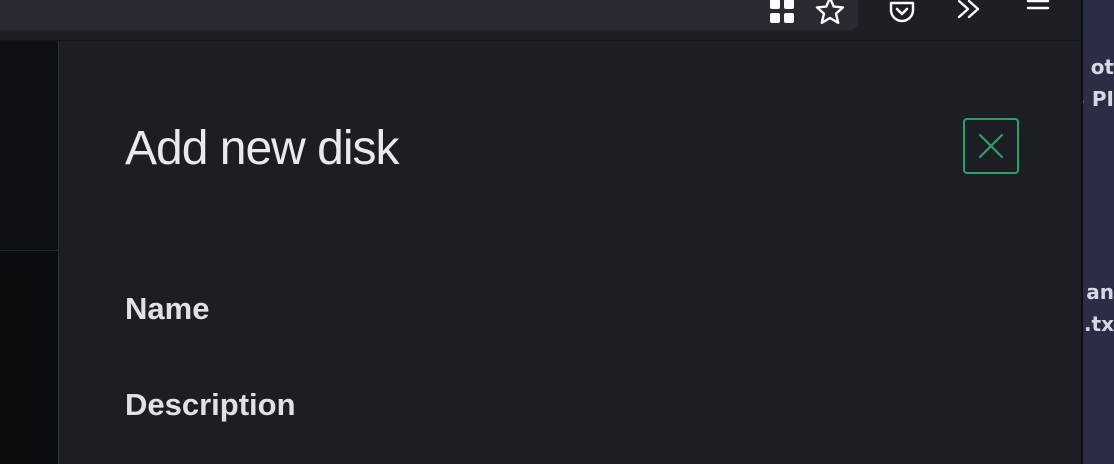  What do you see at coordinates (210, 404) in the screenshot?
I see `description-field-label: Description` at bounding box center [210, 404].